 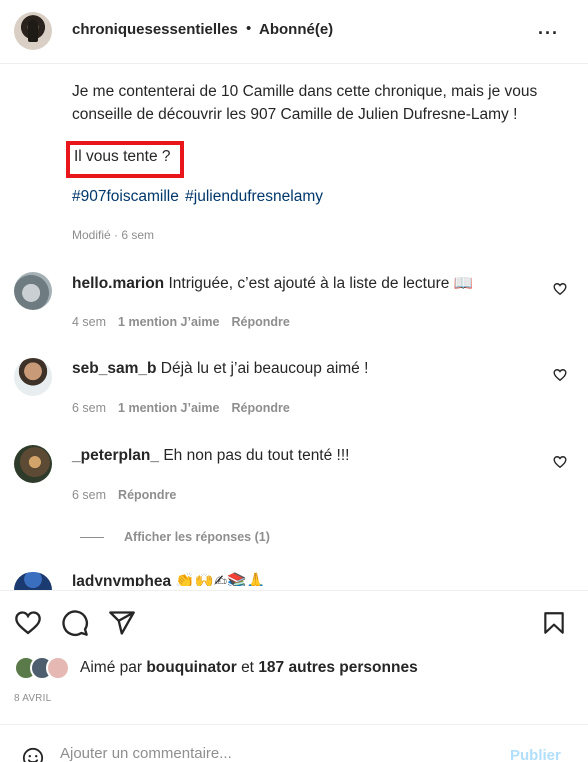 I want to click on view-replies-button: Afficher les réponses (1), so click(x=175, y=537).